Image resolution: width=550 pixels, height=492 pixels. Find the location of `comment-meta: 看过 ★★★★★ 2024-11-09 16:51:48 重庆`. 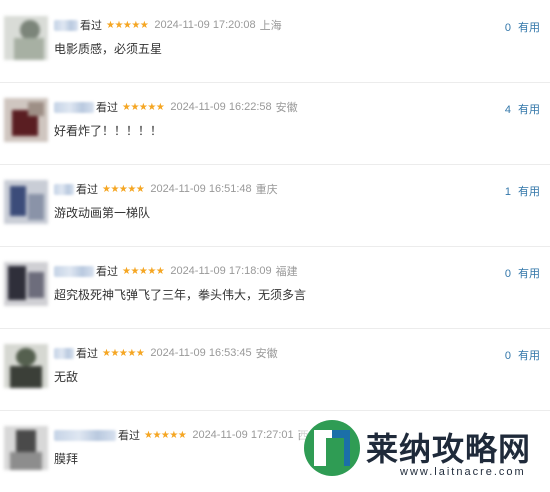

comment-meta: 看过 ★★★★★ 2024-11-09 16:51:48 重庆 is located at coordinates (166, 189).